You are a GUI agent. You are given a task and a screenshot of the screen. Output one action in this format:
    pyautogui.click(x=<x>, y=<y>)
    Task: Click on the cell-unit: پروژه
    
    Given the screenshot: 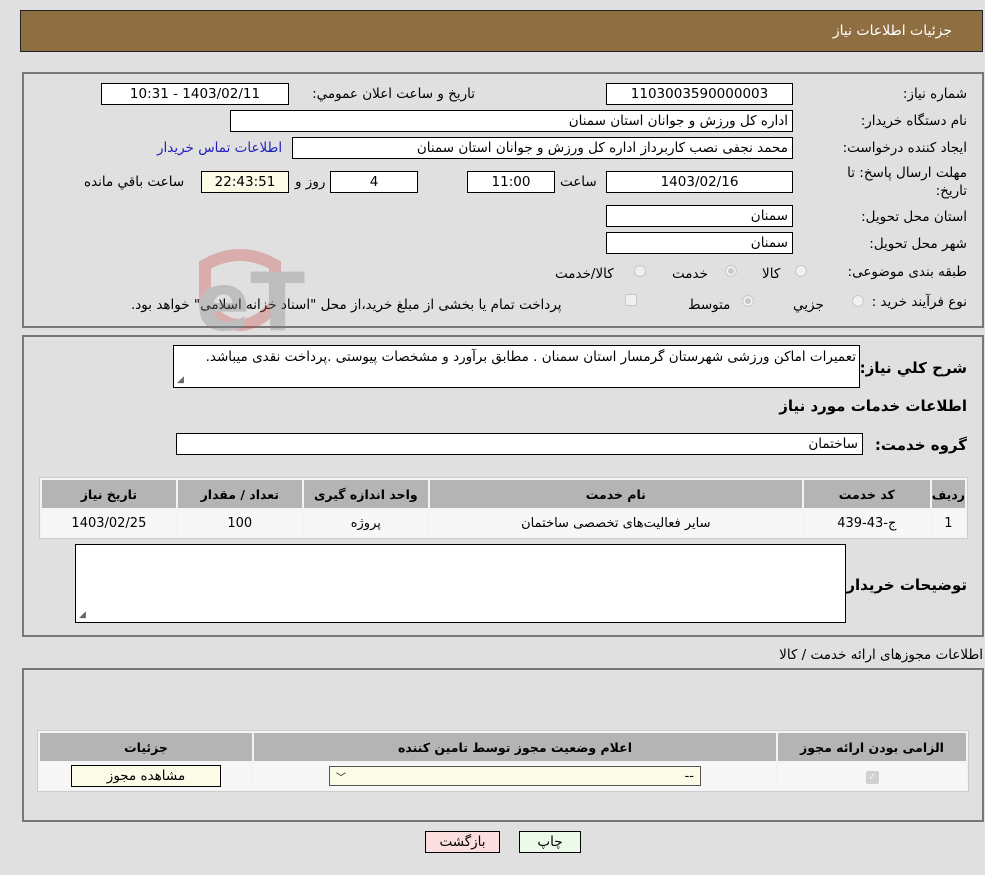 What is the action you would take?
    pyautogui.click(x=365, y=523)
    